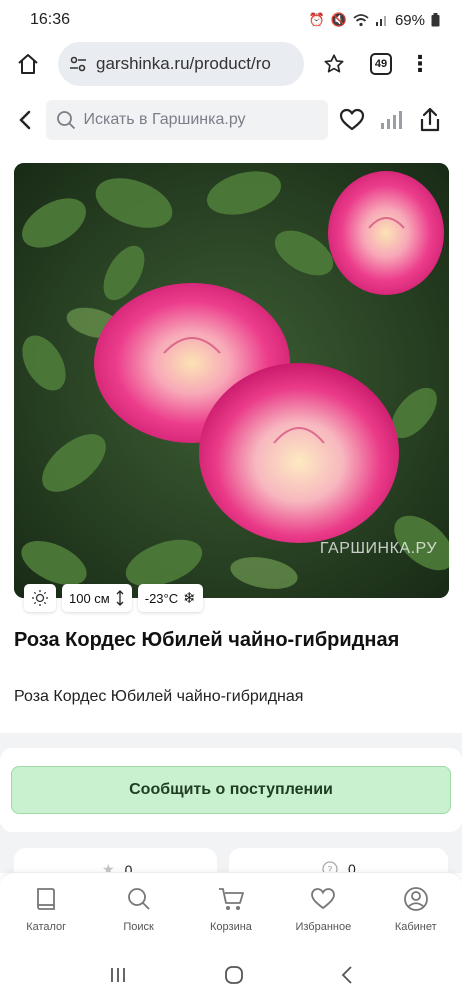 The height and width of the screenshot is (1000, 462). I want to click on home-icon, so click(28, 64).